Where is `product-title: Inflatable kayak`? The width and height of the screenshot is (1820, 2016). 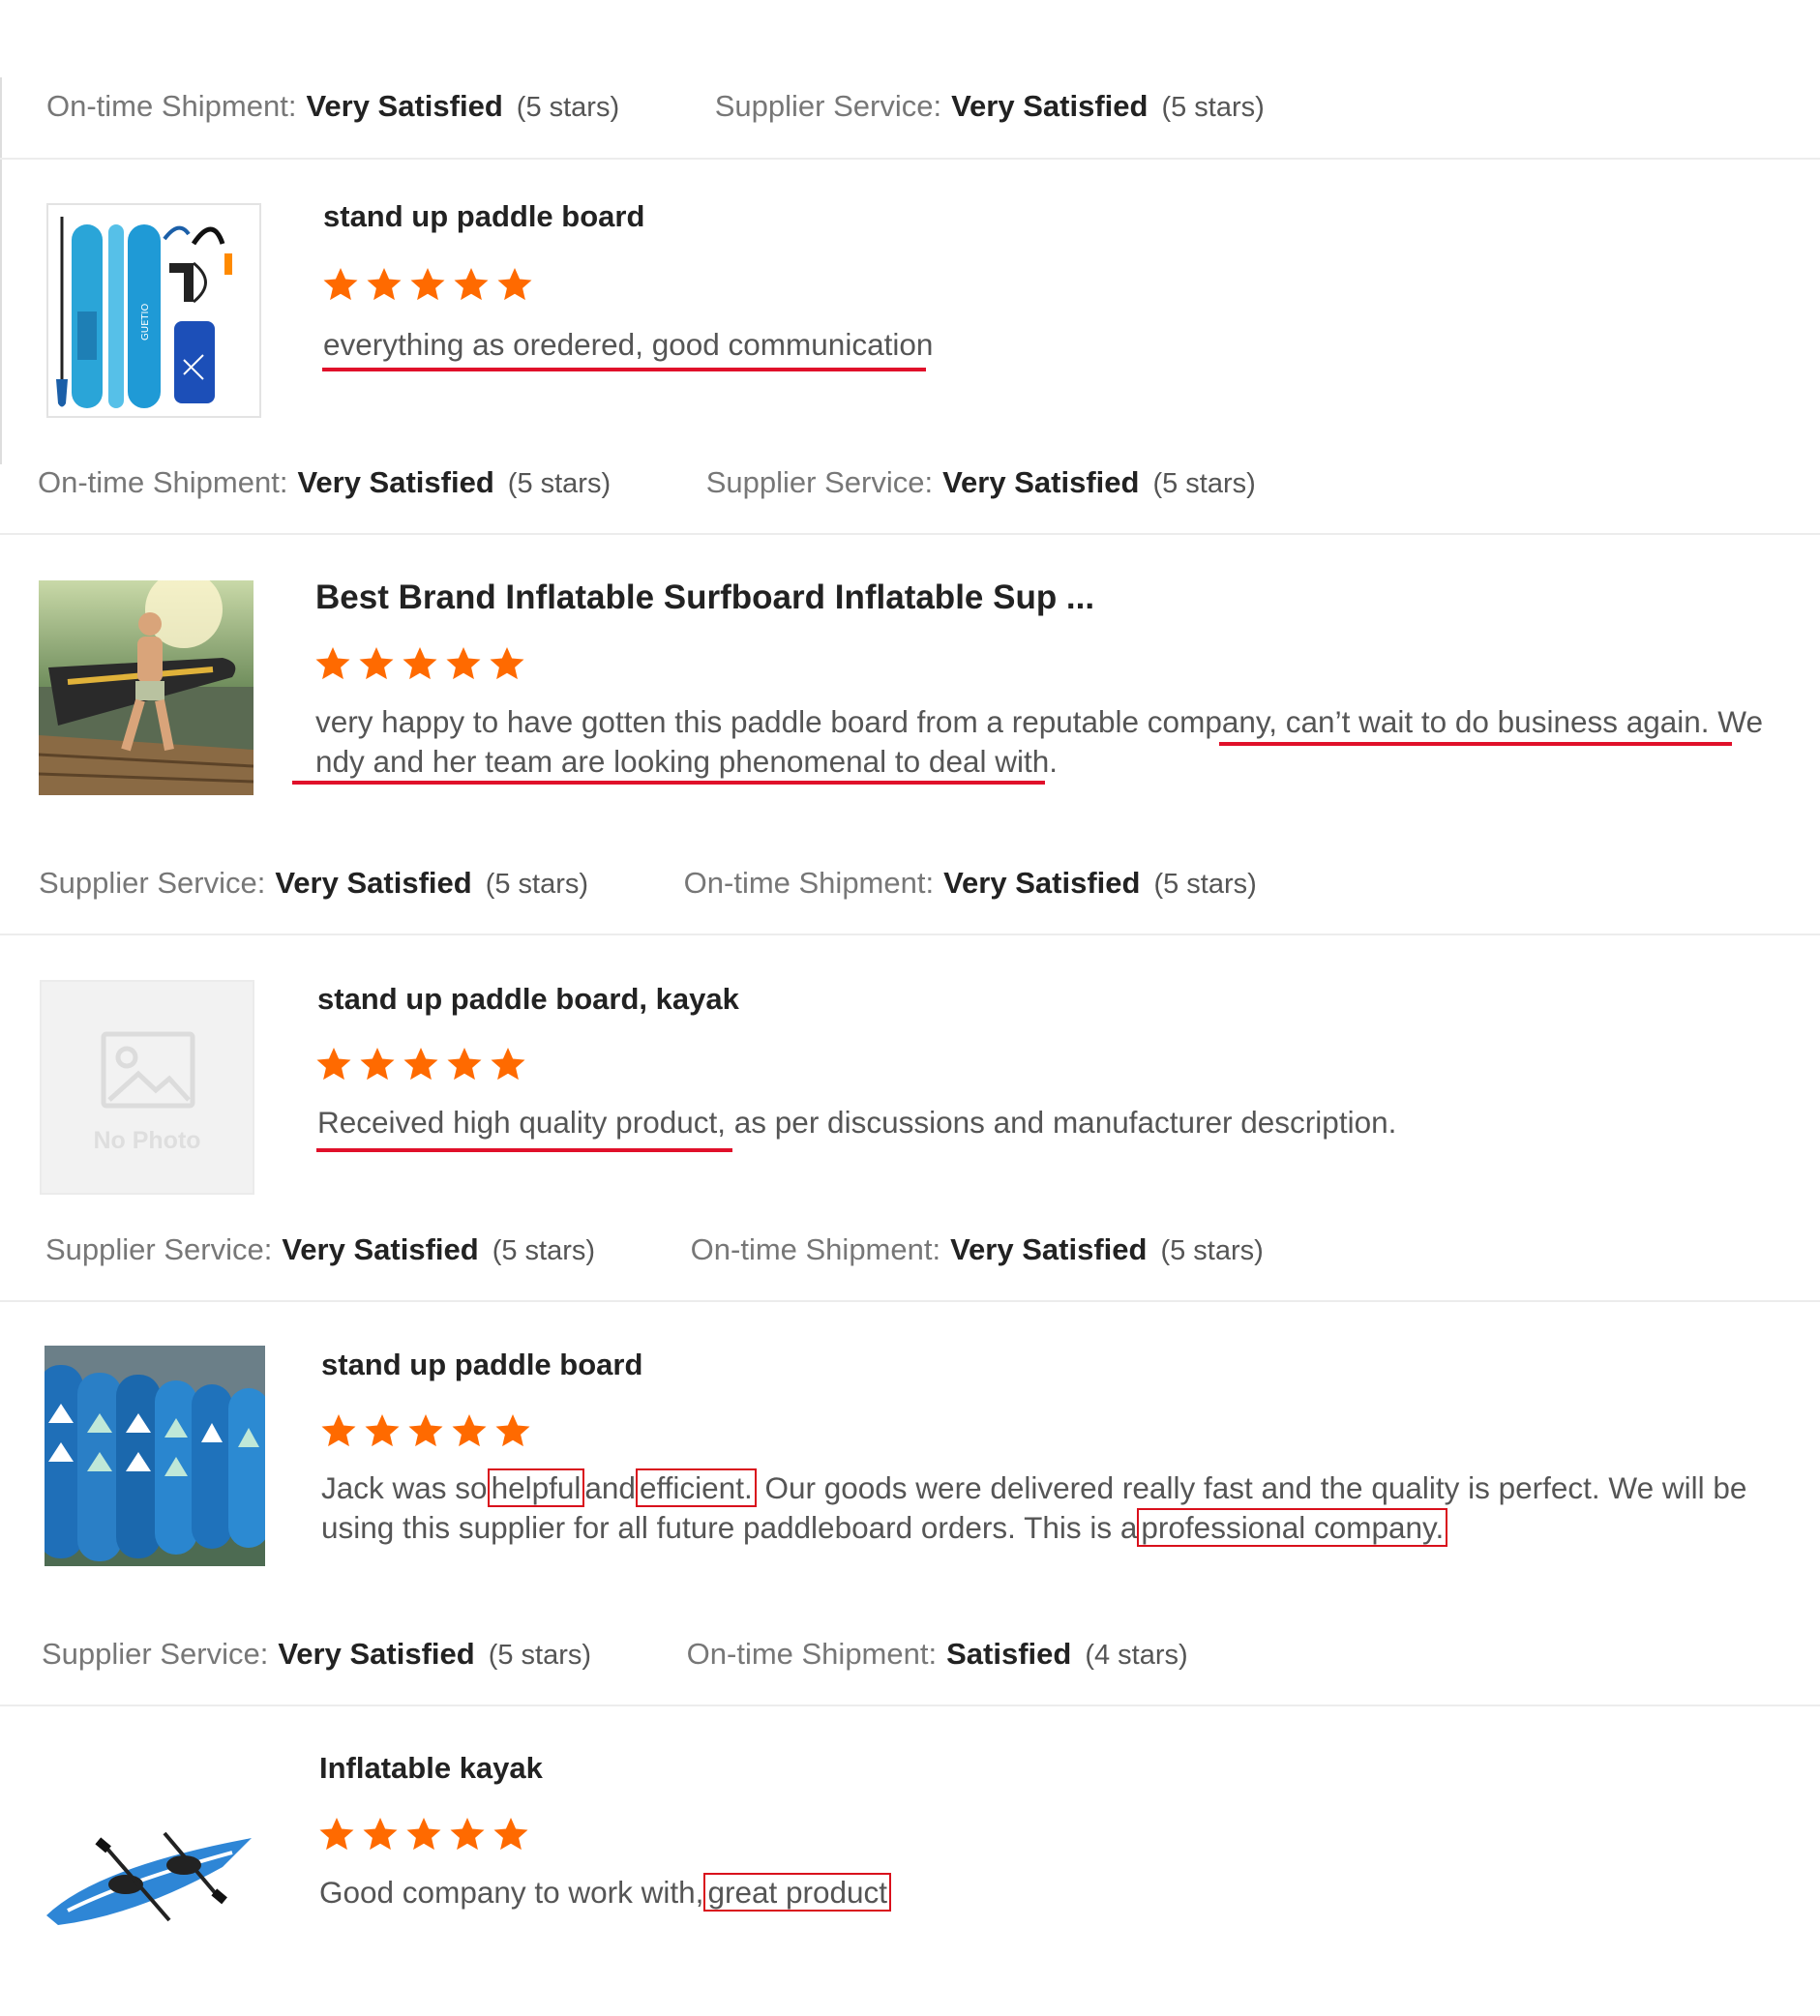 product-title: Inflatable kayak is located at coordinates (431, 1769).